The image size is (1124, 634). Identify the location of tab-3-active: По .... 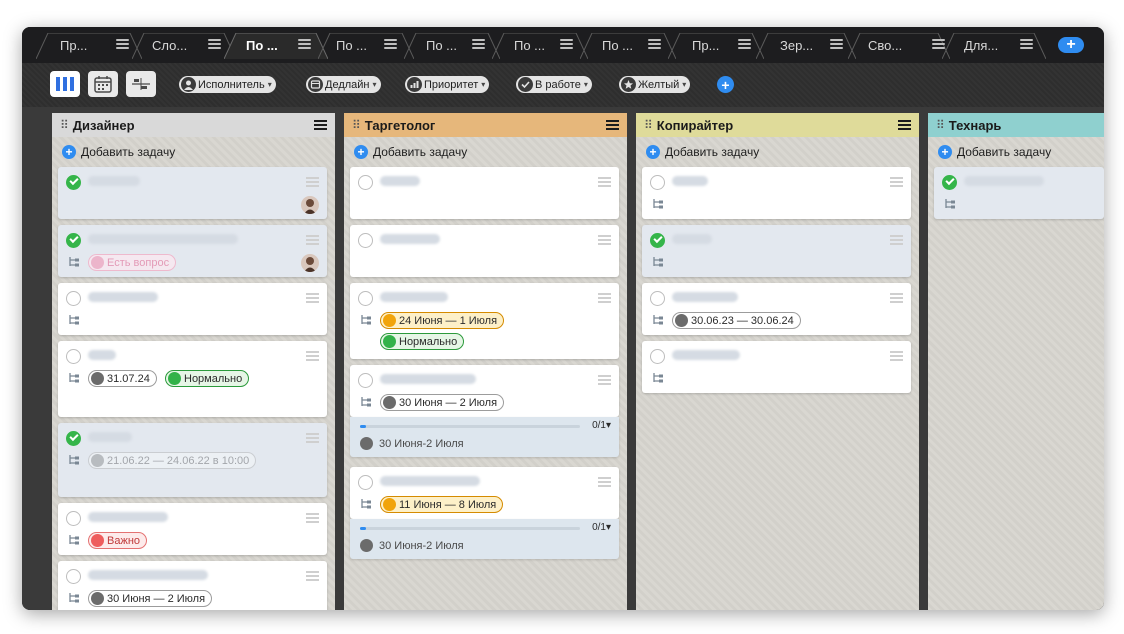
(276, 46).